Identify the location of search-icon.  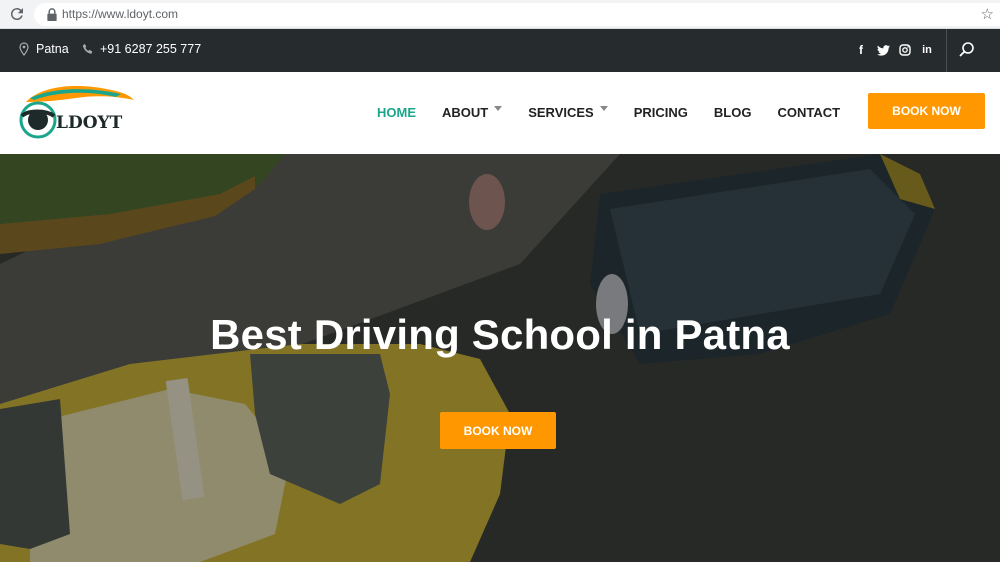
(967, 50).